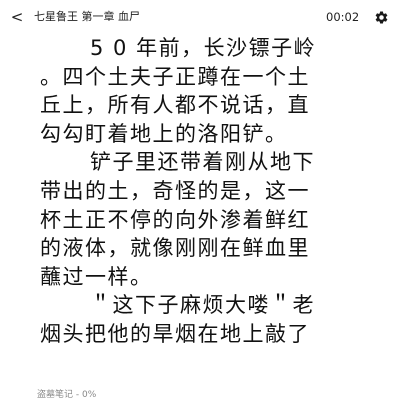 The width and height of the screenshot is (405, 405). What do you see at coordinates (96, 276) in the screenshot?
I see `text-line: 蘸过一样。` at bounding box center [96, 276].